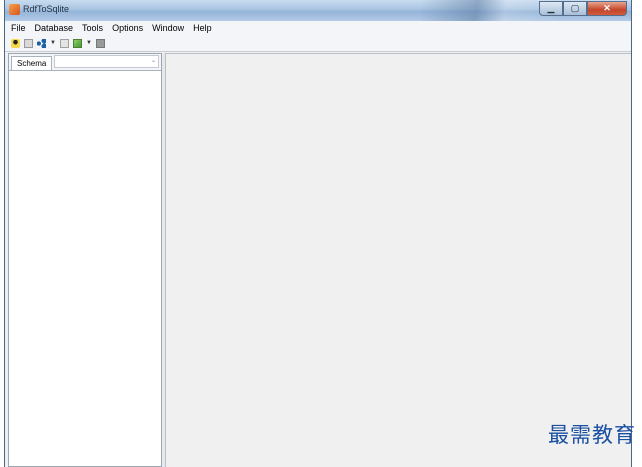 The width and height of the screenshot is (642, 467). Describe the element at coordinates (127, 28) in the screenshot. I see `menu-options: Options` at that location.